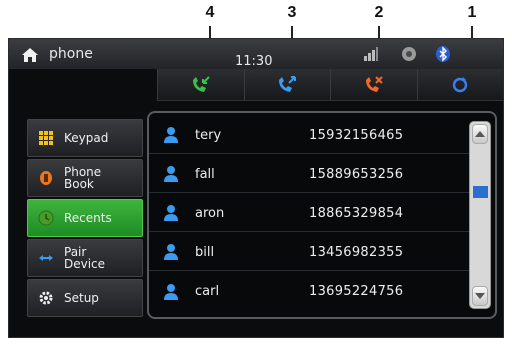  Describe the element at coordinates (480, 215) in the screenshot. I see `scrollbar` at that location.